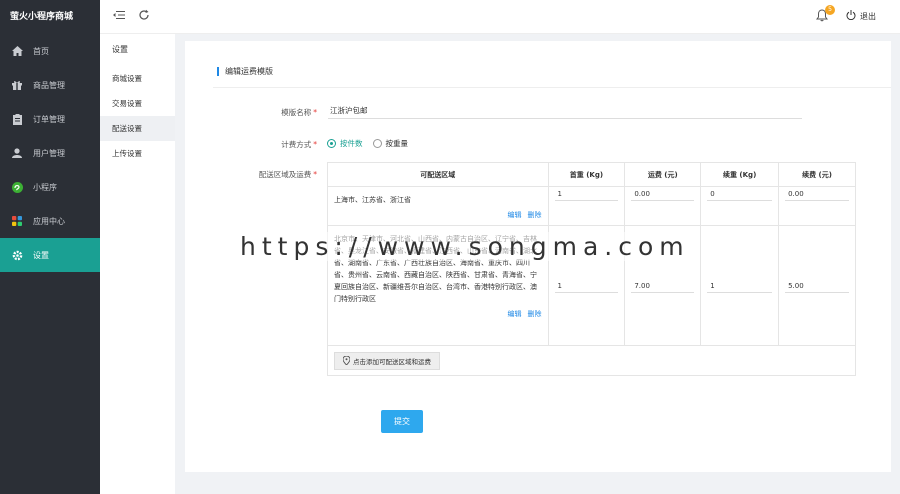 This screenshot has width=900, height=494. I want to click on subnav-item-store-settings: 商城设置, so click(137, 78).